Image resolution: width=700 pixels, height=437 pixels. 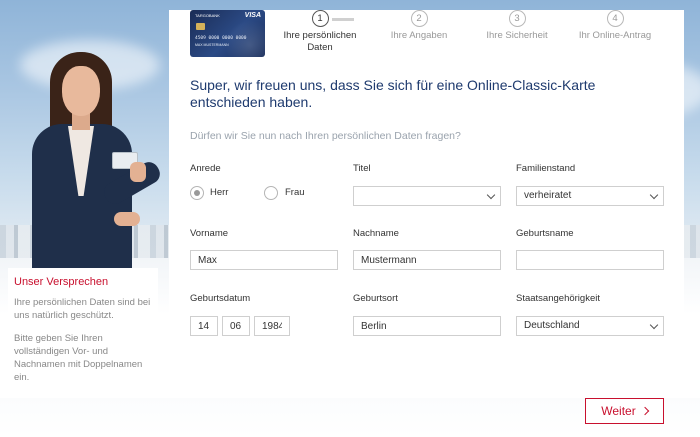 What do you see at coordinates (558, 298) in the screenshot?
I see `staatsangehoerigkeit-label: Staatsangehörigkeit` at bounding box center [558, 298].